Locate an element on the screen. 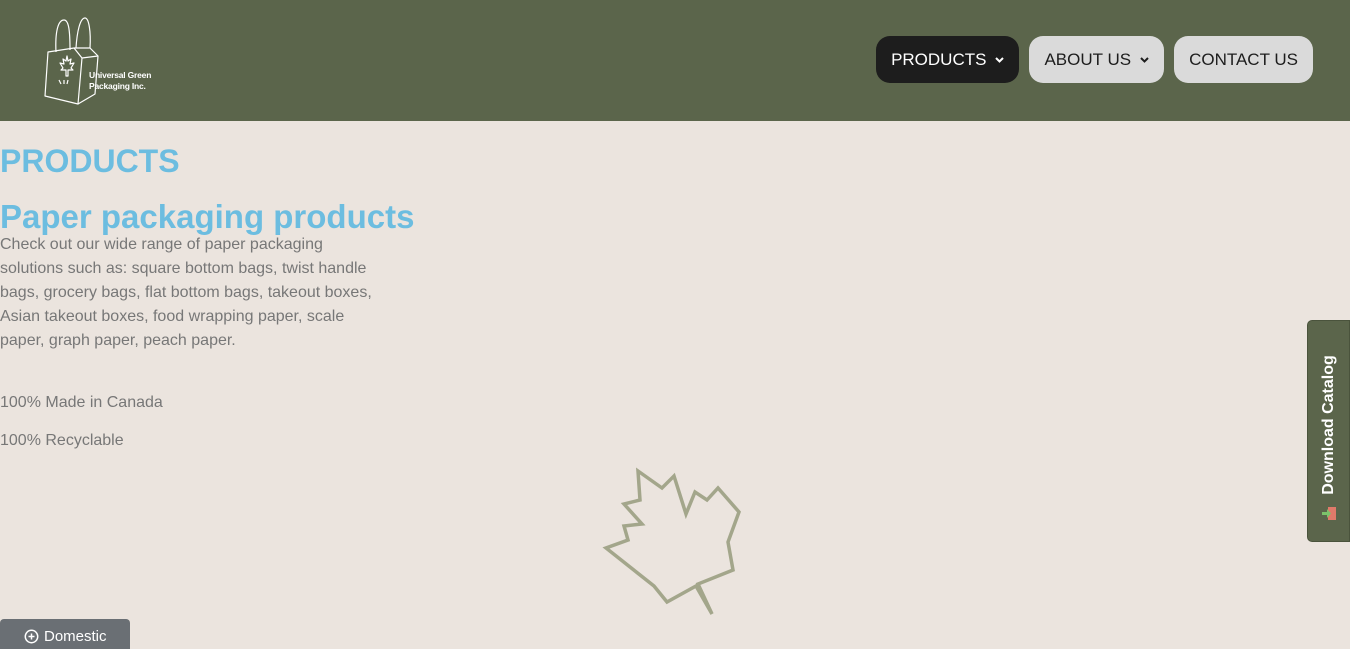  nav-about-us-label: ABOUT US is located at coordinates (1088, 59).